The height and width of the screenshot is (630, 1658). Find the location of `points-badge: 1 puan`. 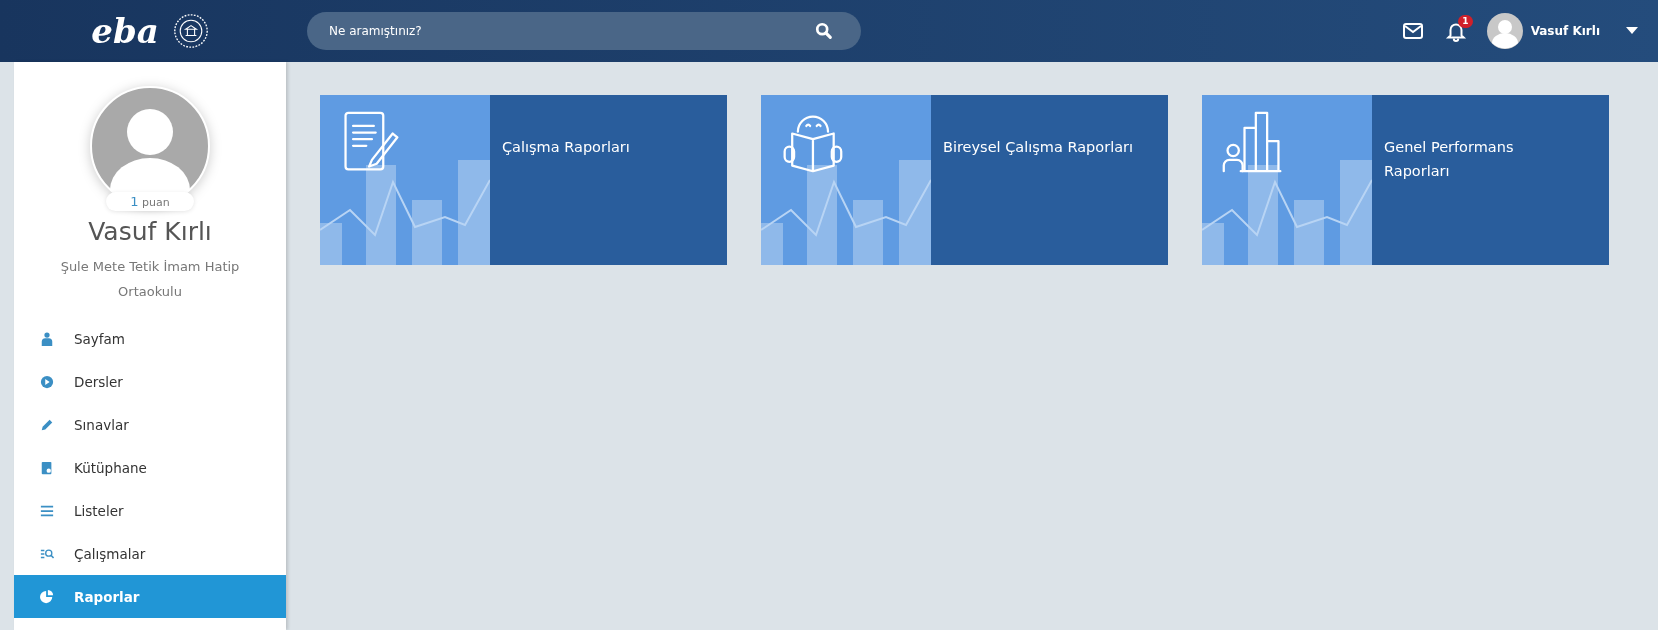

points-badge: 1 puan is located at coordinates (150, 201).